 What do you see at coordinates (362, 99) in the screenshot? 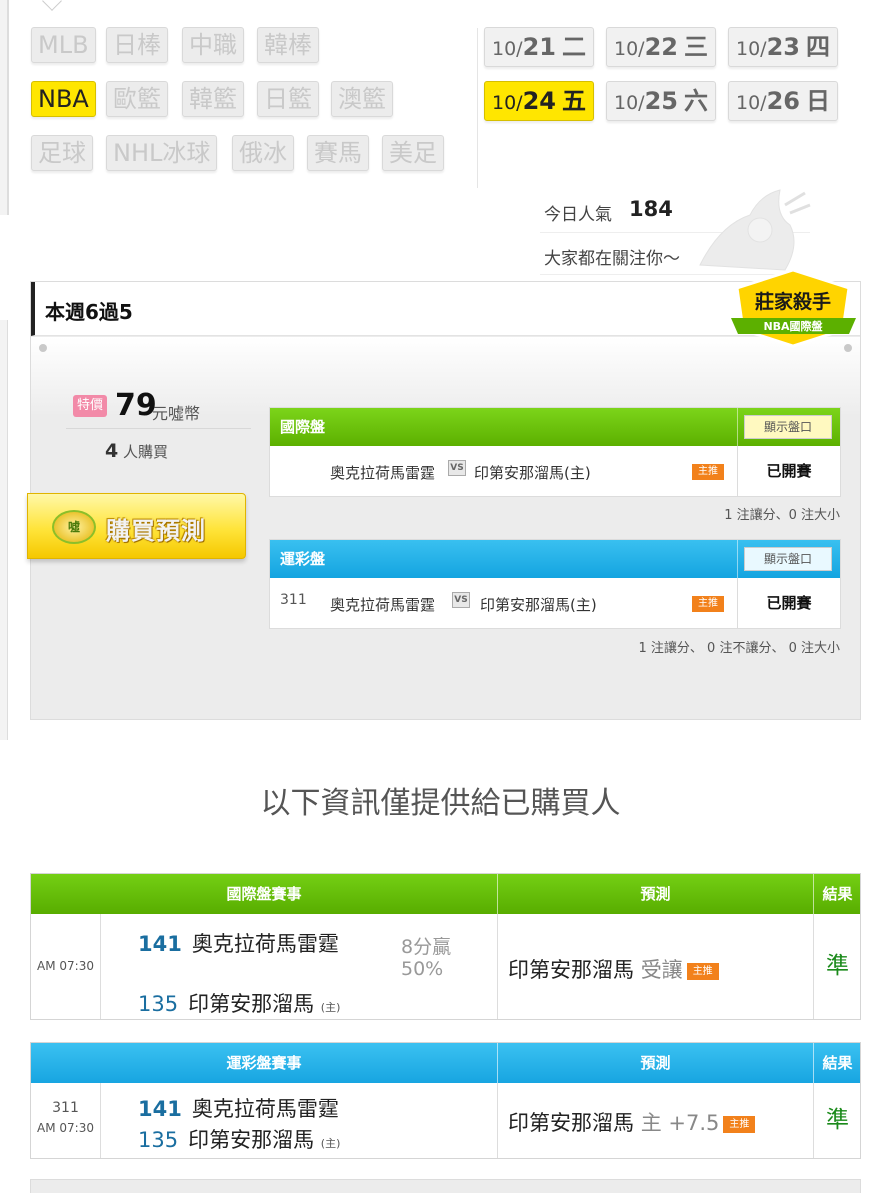
I see `sport-tab-aus-basketball: 澳籃` at bounding box center [362, 99].